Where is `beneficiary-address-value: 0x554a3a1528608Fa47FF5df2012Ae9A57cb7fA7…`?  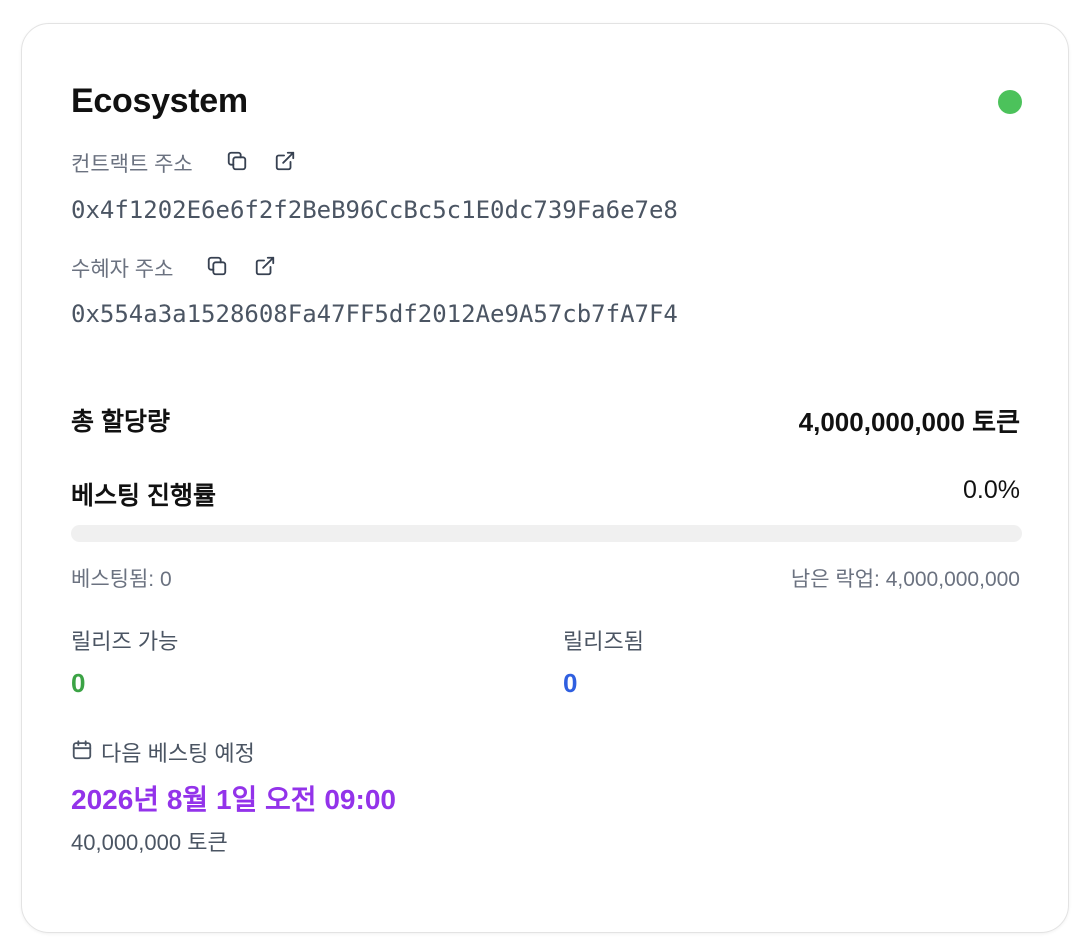
beneficiary-address-value: 0x554a3a1528608Fa47FF5df2012Ae9A57cb7fA7… is located at coordinates (374, 314).